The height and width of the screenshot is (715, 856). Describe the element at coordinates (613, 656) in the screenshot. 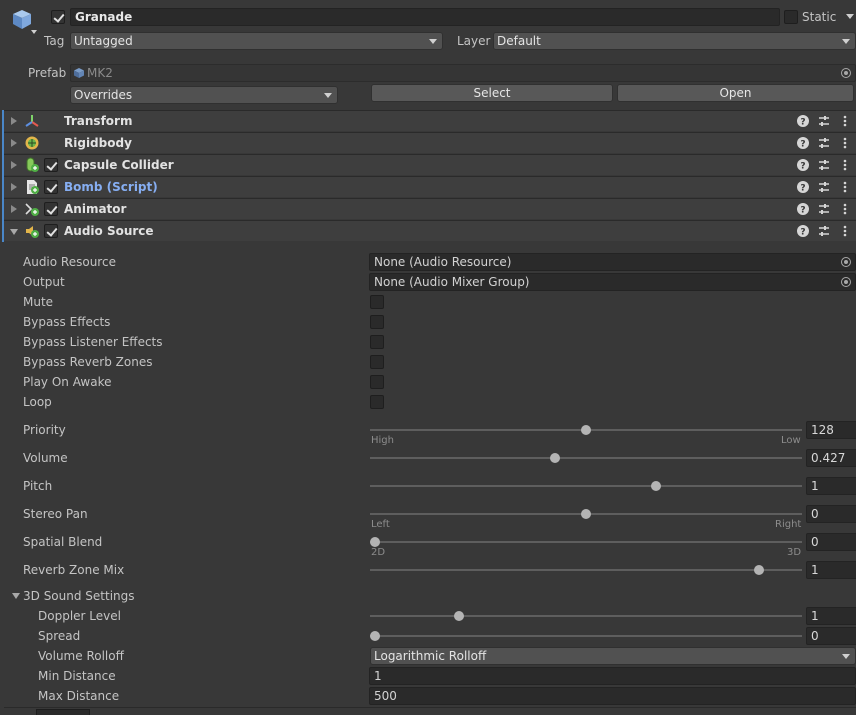

I see `volume-rolloff-dropdown: Logarithmic Rolloff` at that location.